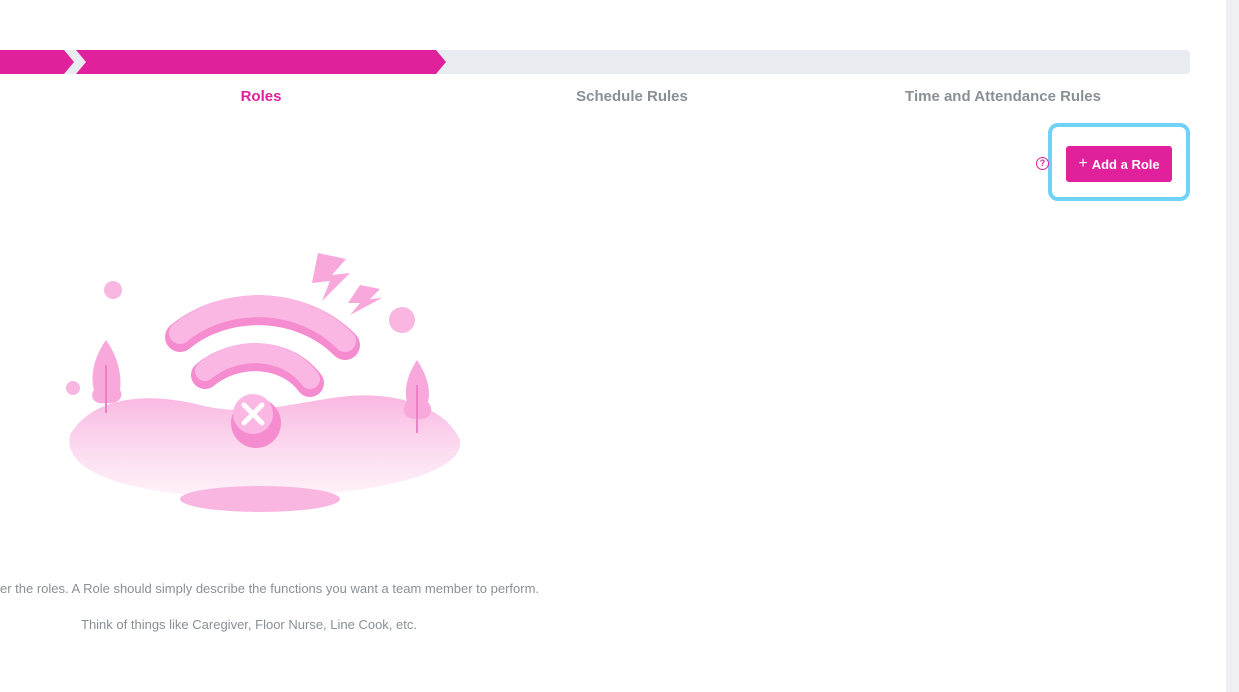 The height and width of the screenshot is (692, 1239). I want to click on step-schedule-rules: Schedule Rules, so click(632, 96).